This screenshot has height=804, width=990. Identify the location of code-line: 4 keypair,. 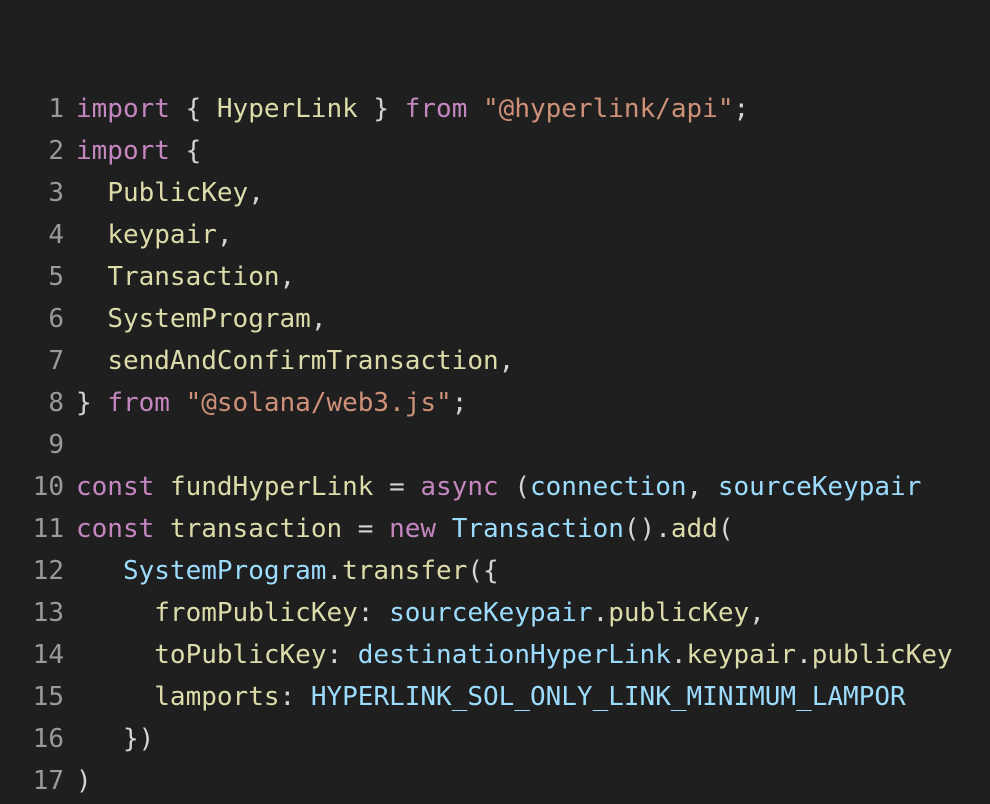
(495, 235).